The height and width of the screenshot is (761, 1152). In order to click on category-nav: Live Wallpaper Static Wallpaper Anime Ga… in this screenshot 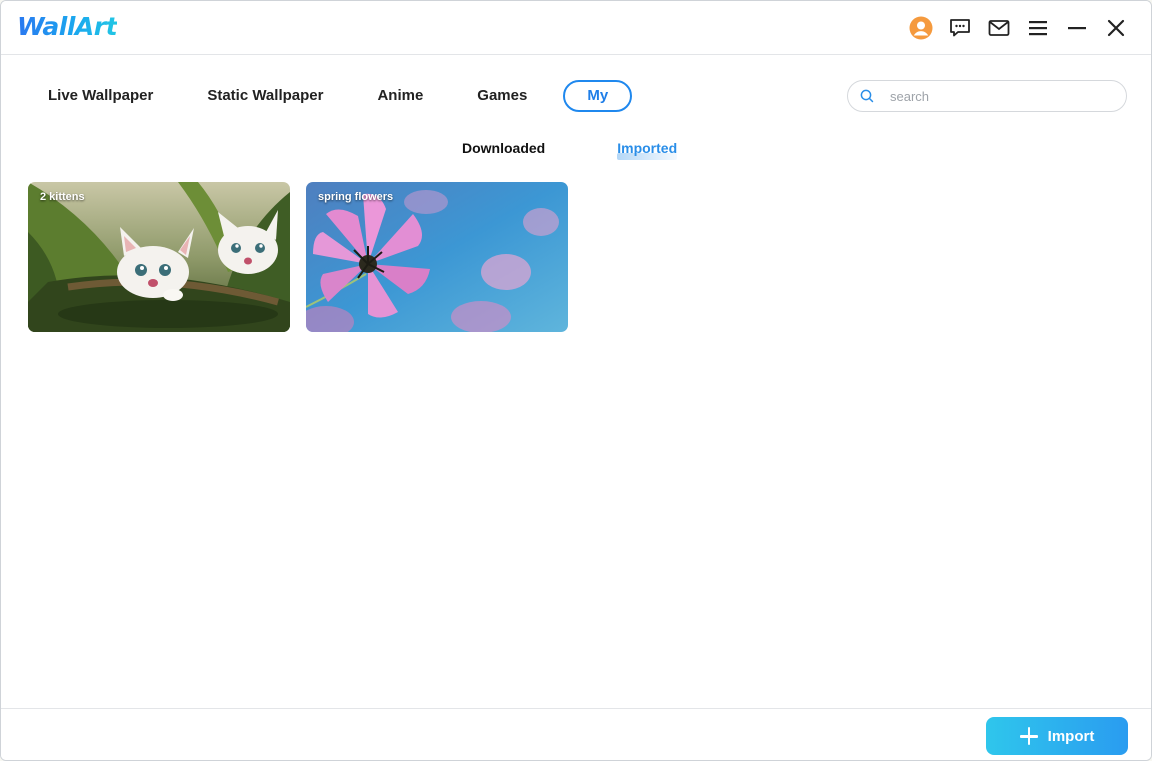, I will do `click(327, 96)`.